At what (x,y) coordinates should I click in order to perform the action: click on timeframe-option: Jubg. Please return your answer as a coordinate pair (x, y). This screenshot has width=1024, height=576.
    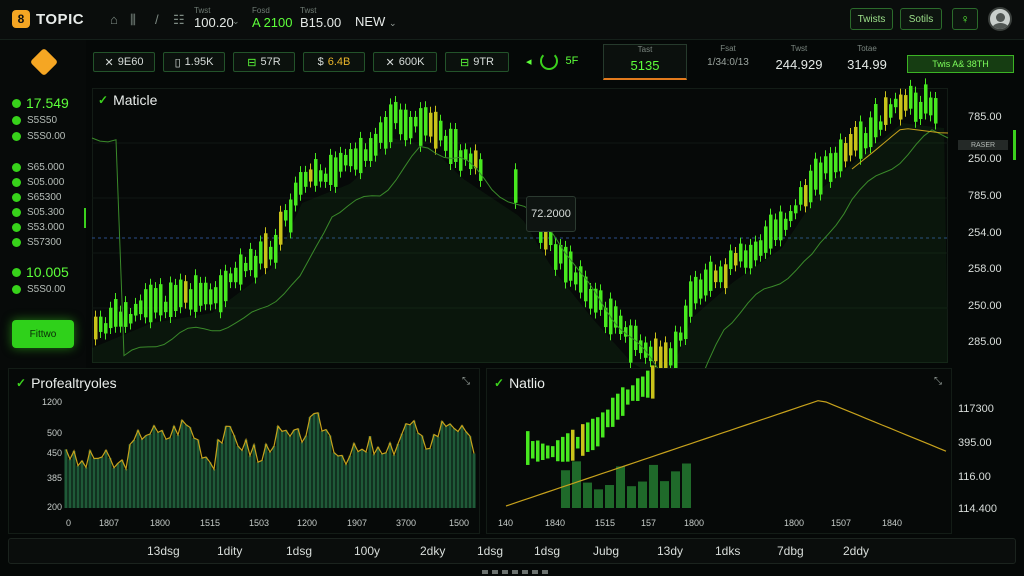
    Looking at the image, I should click on (606, 551).